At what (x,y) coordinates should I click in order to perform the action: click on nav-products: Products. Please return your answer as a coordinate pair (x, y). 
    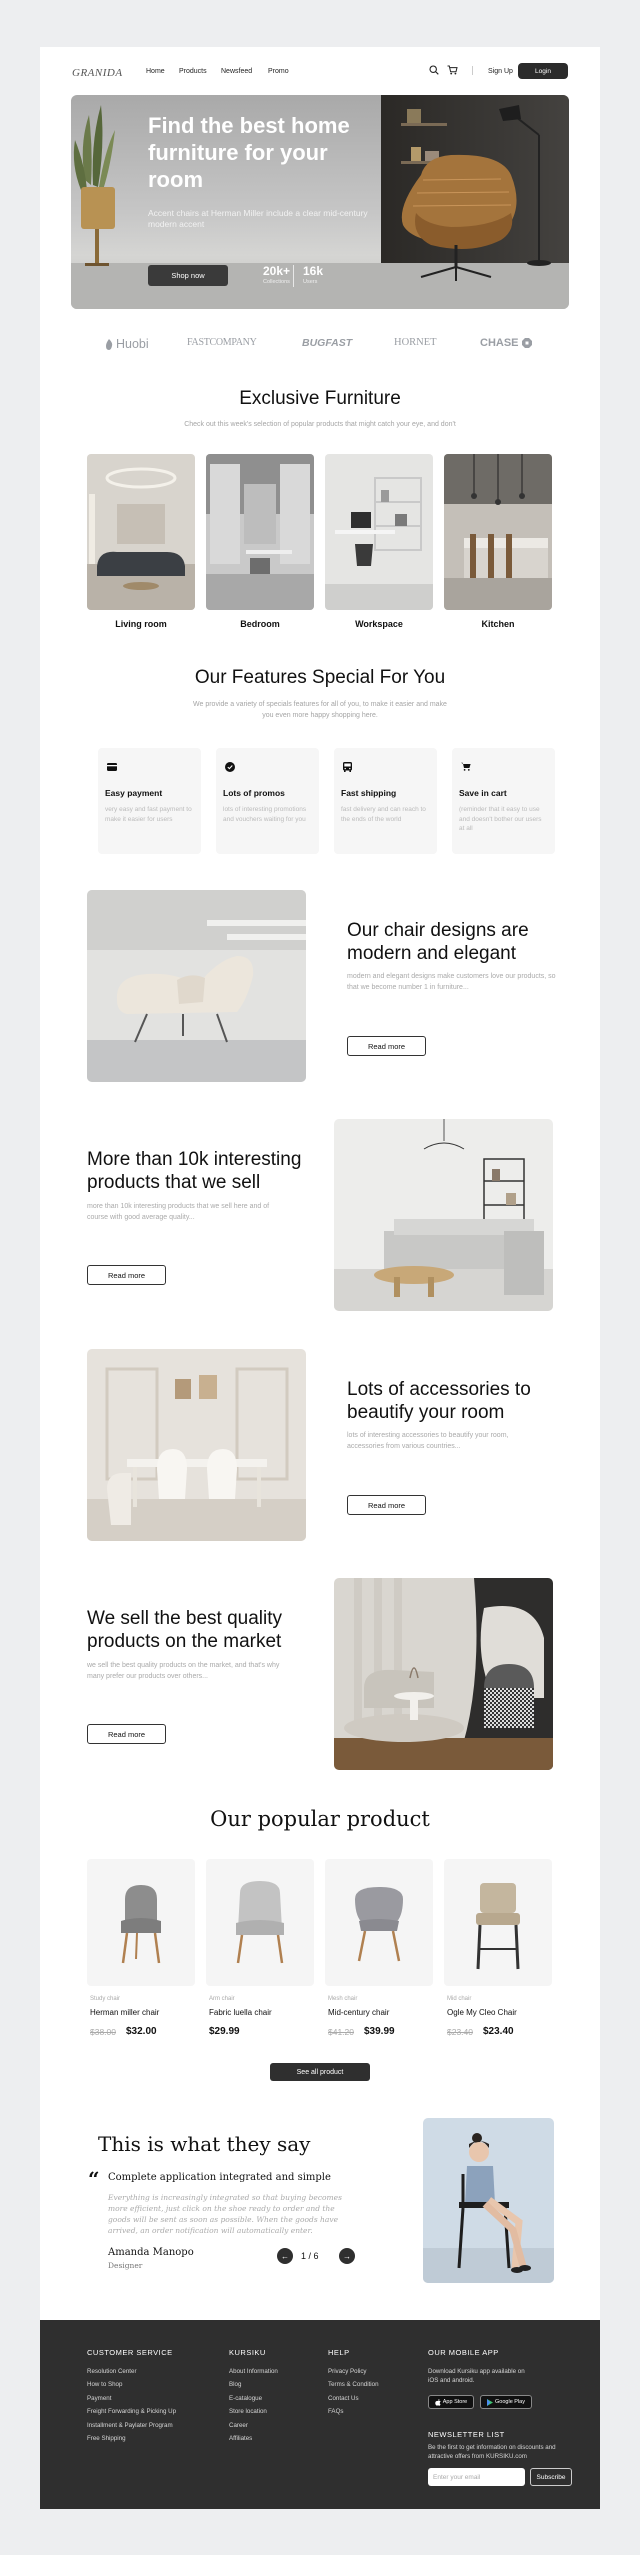
    Looking at the image, I should click on (193, 71).